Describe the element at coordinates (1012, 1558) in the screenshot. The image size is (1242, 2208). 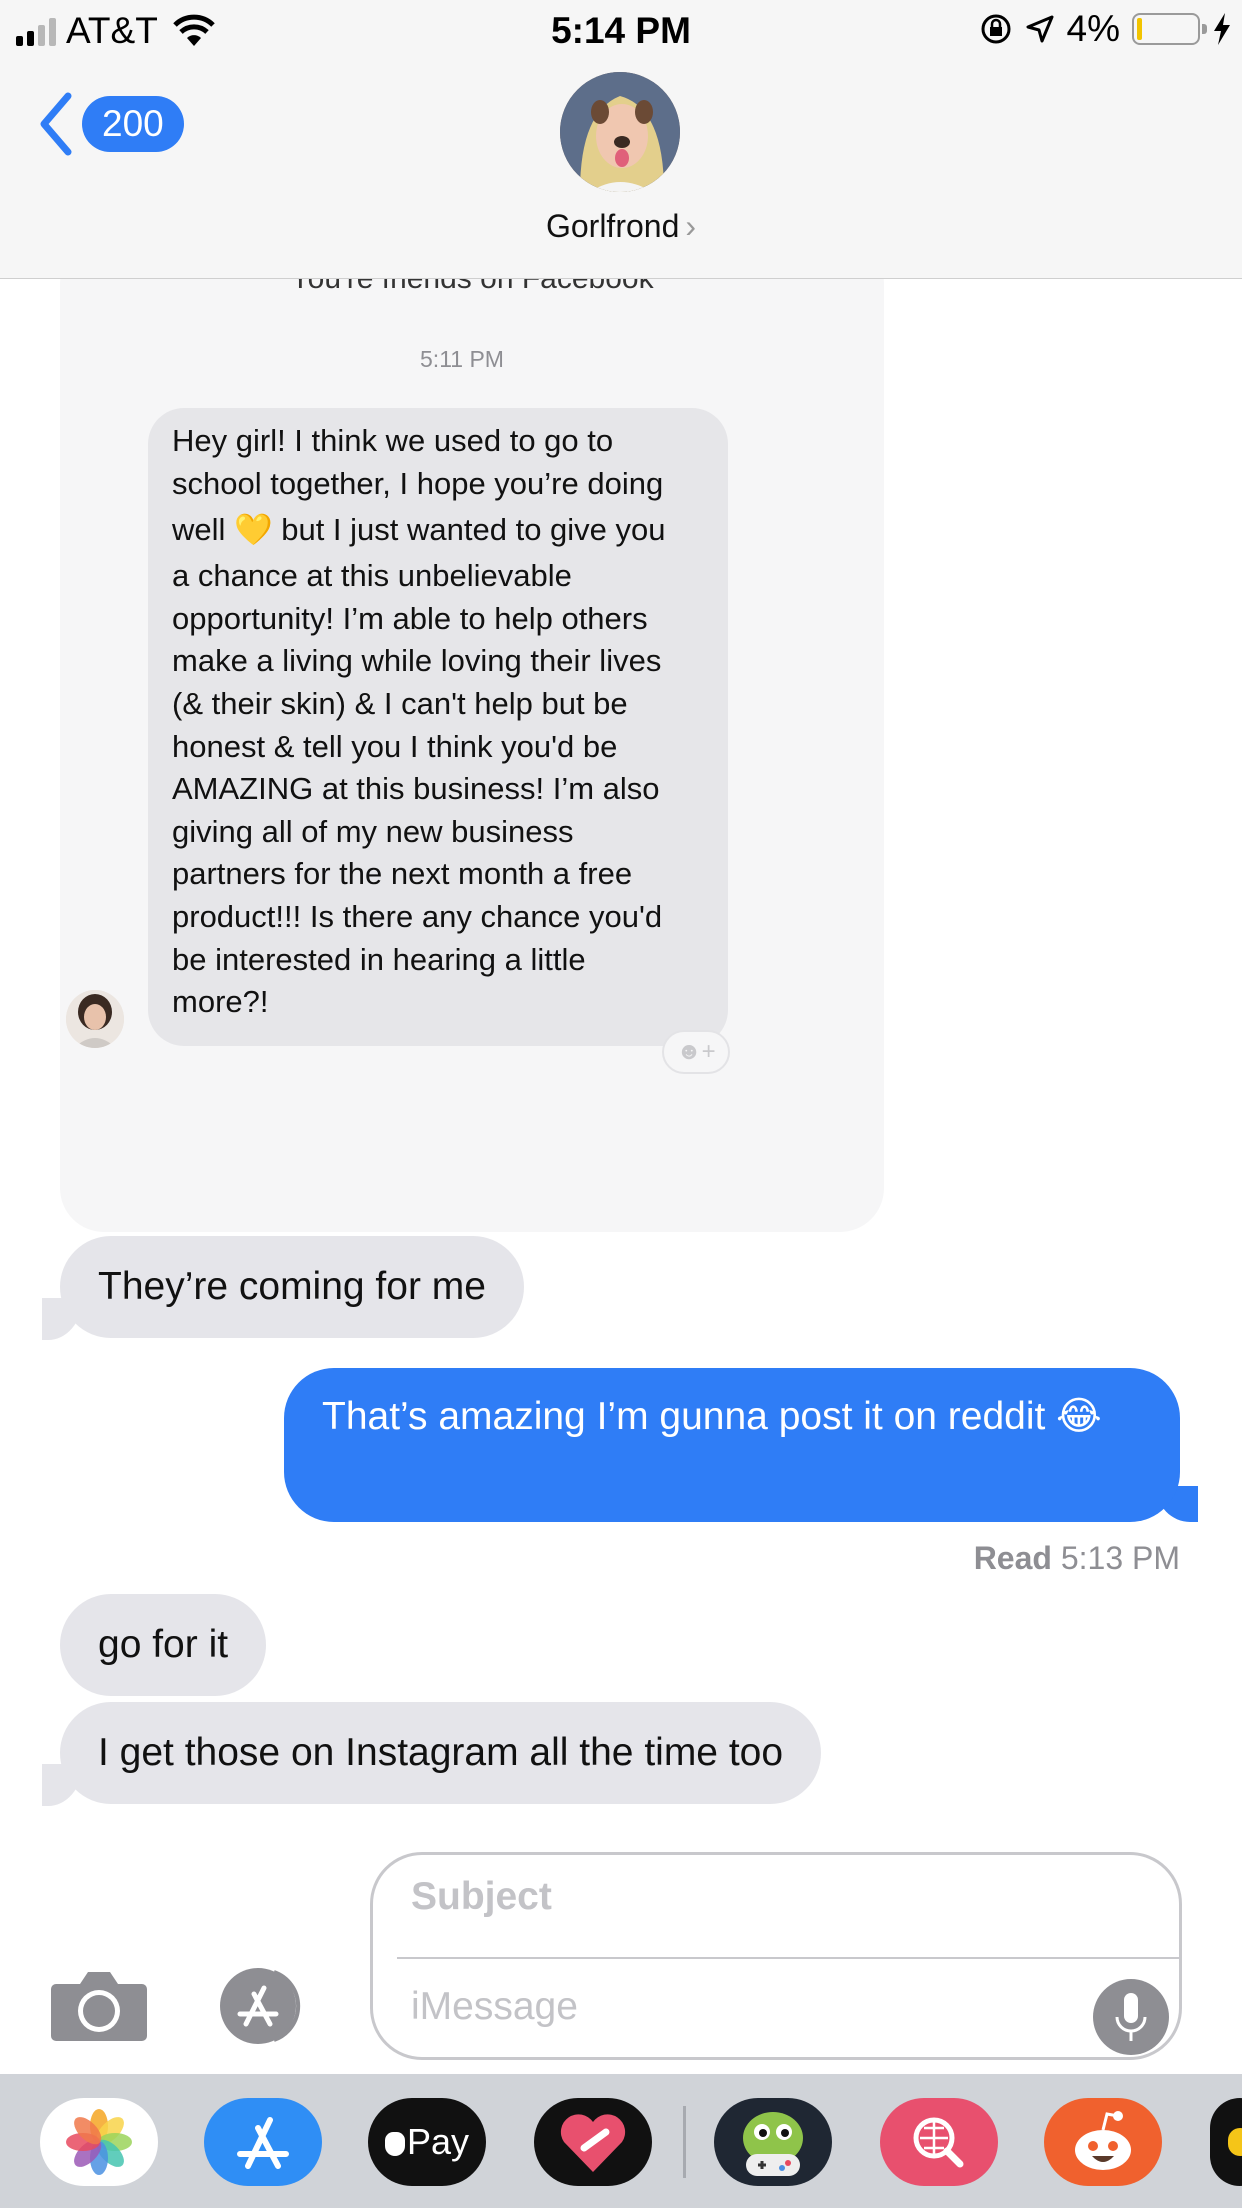
I see `read-label: Read` at that location.